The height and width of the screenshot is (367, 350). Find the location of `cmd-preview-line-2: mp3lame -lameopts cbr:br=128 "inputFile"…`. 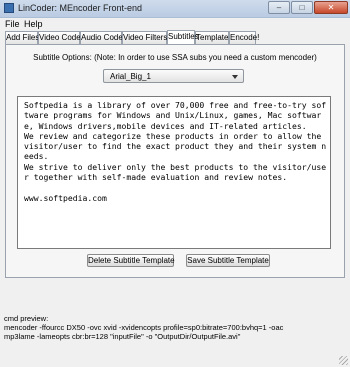

cmd-preview-line-2: mp3lame -lameopts cbr:br=128 "inputFile"… is located at coordinates (122, 336).